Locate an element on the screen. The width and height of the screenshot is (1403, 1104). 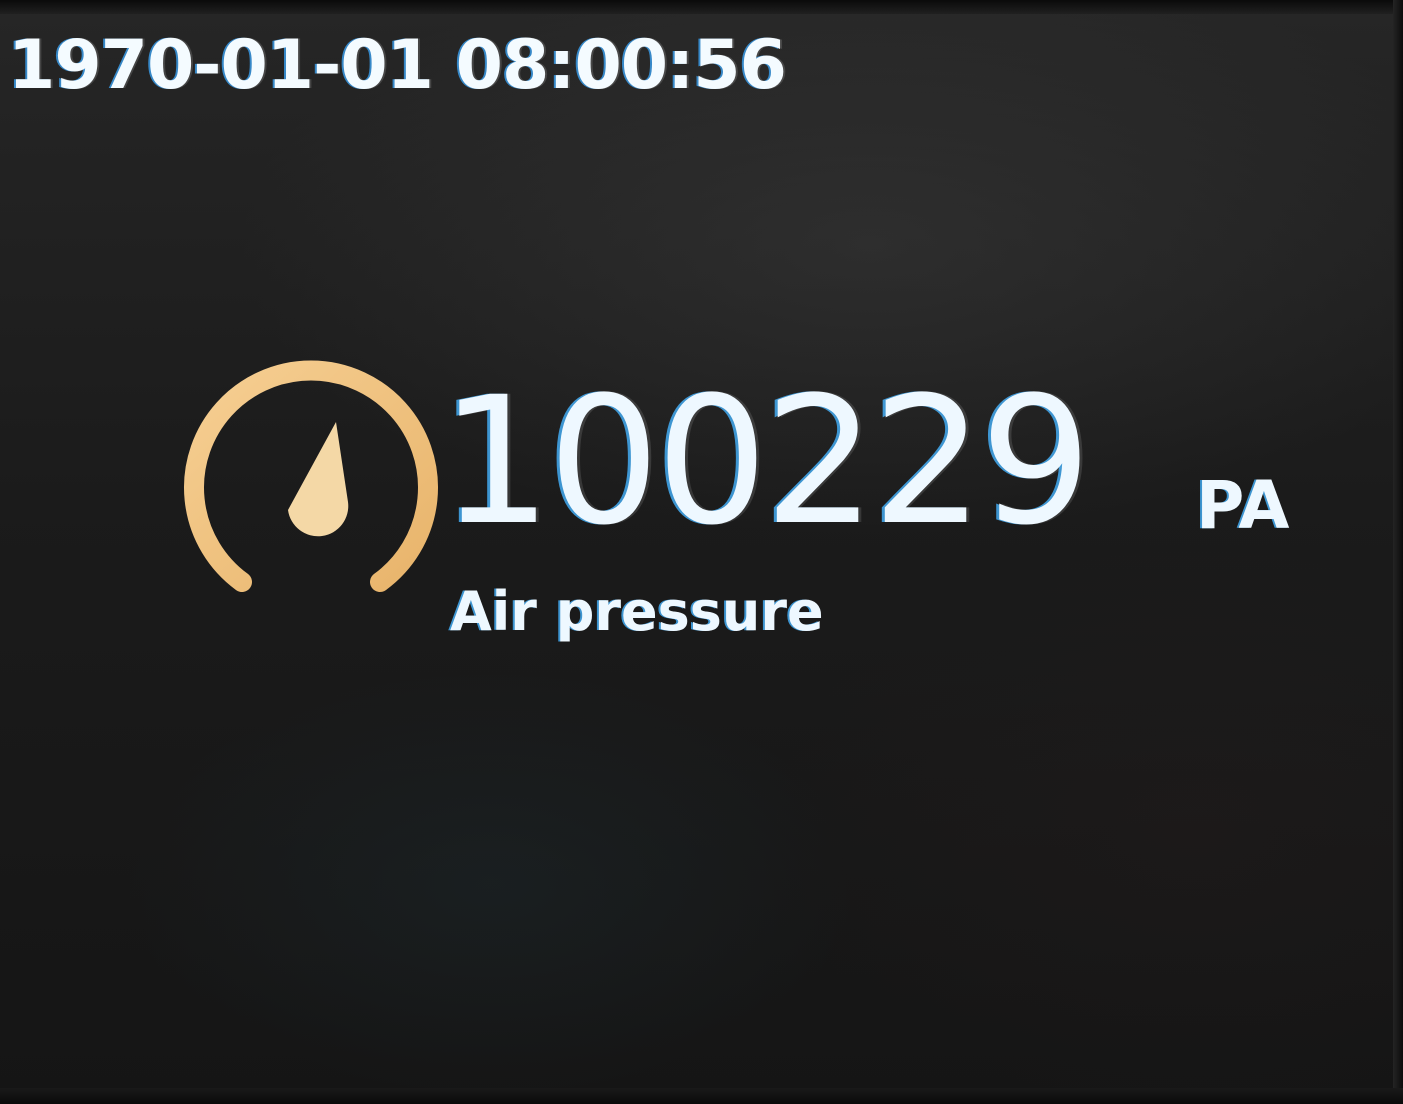
pressure-value: 100229 is located at coordinates (766, 461).